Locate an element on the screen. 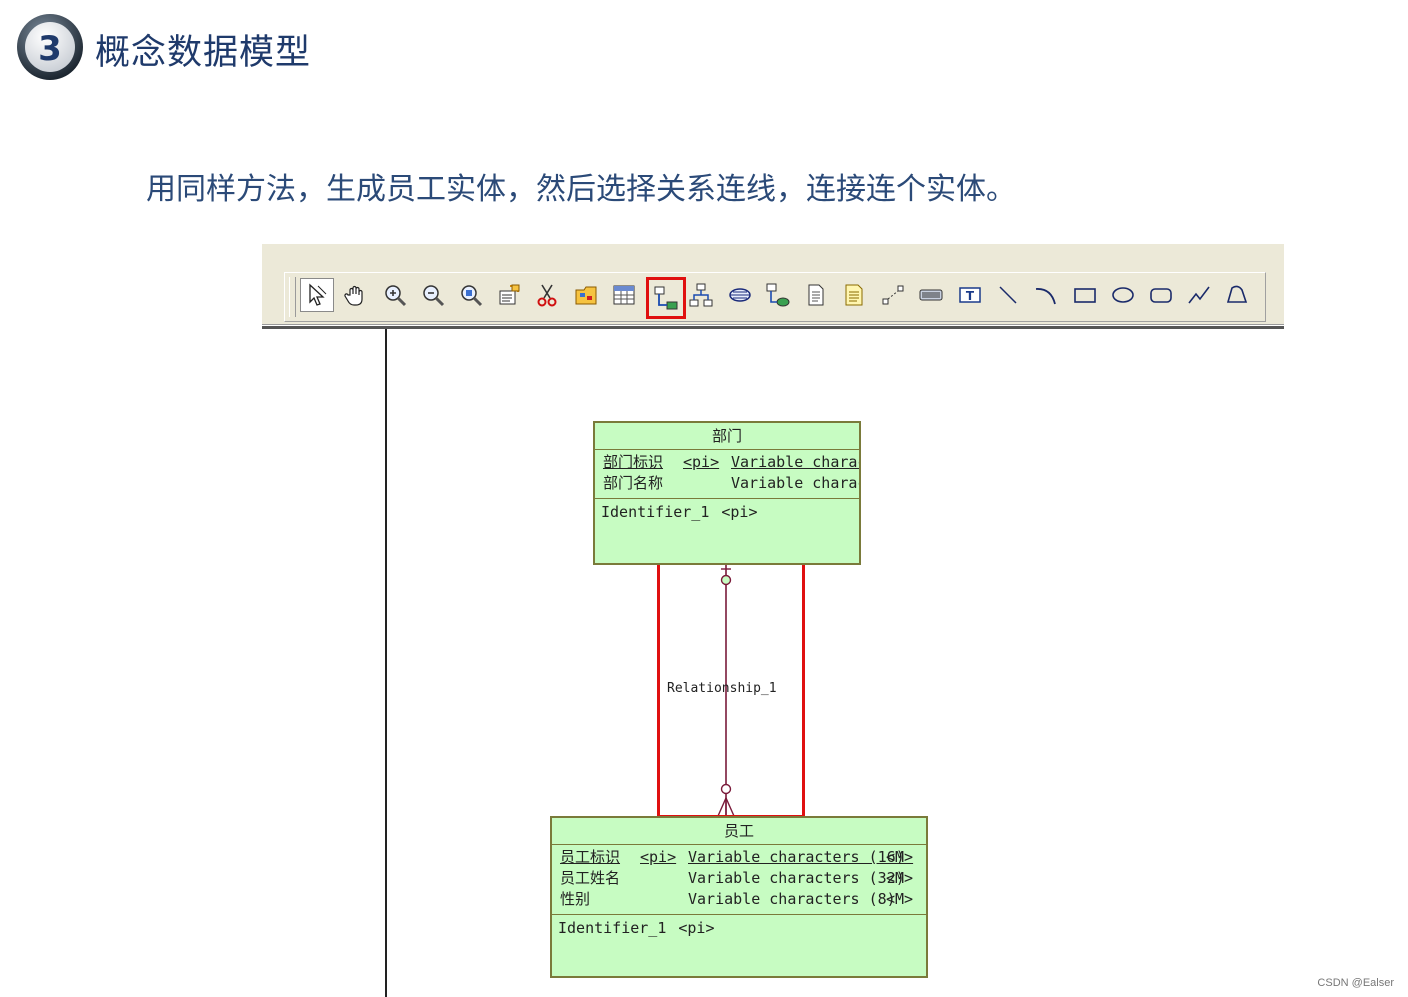  attribute-row: 员工姓名 Variable characters (32) <M> is located at coordinates (739, 878).